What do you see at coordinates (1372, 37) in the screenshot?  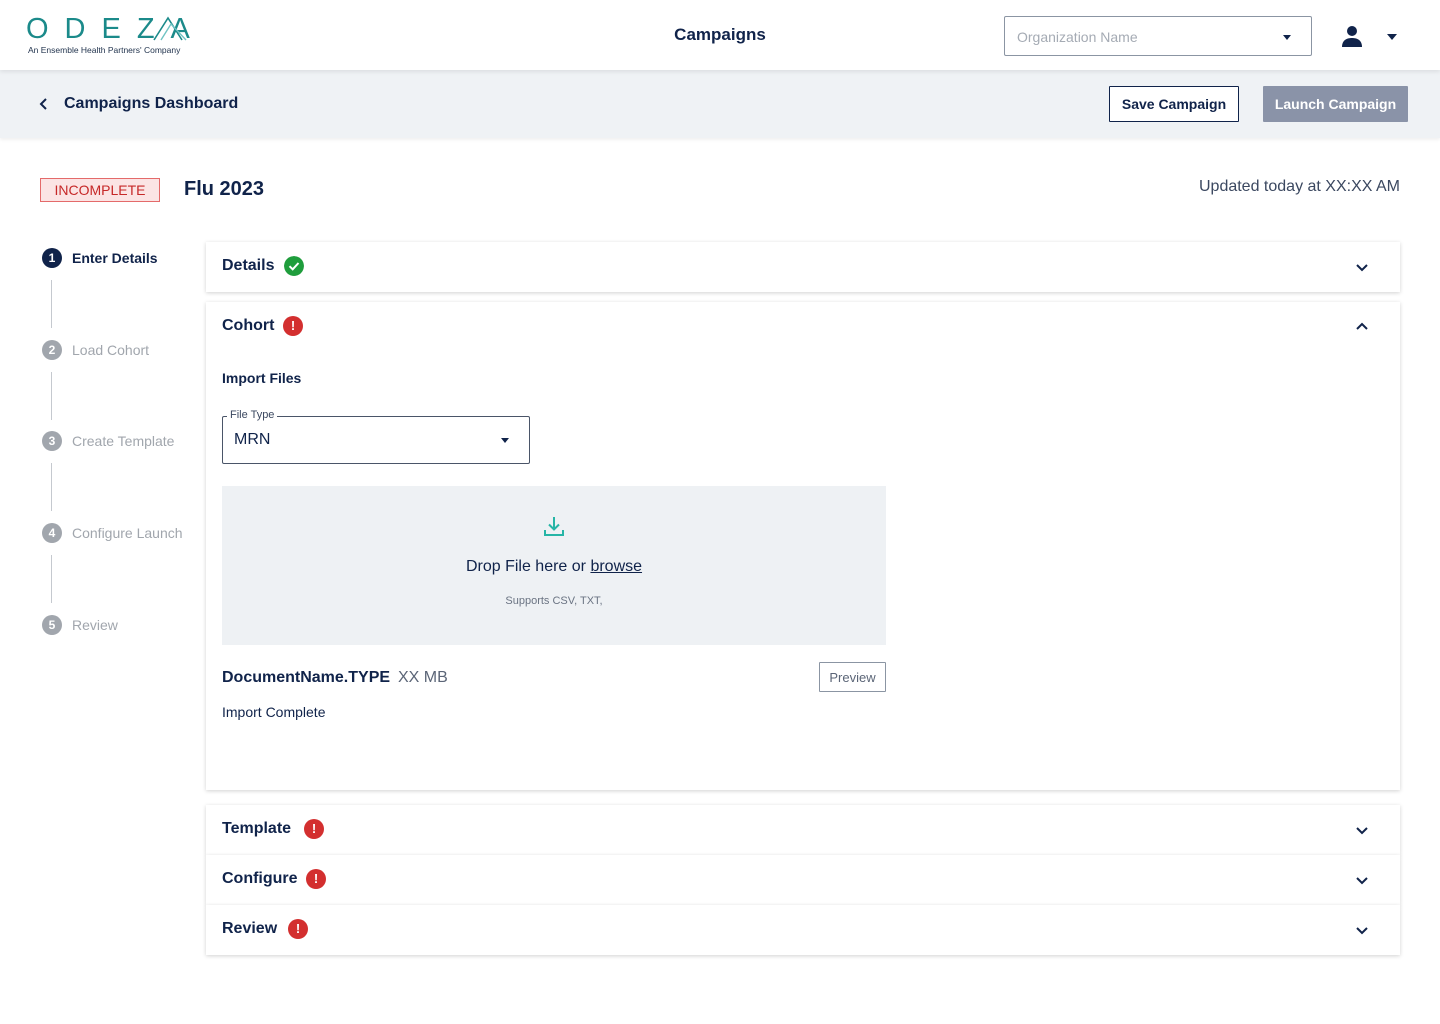 I see `user-menu` at bounding box center [1372, 37].